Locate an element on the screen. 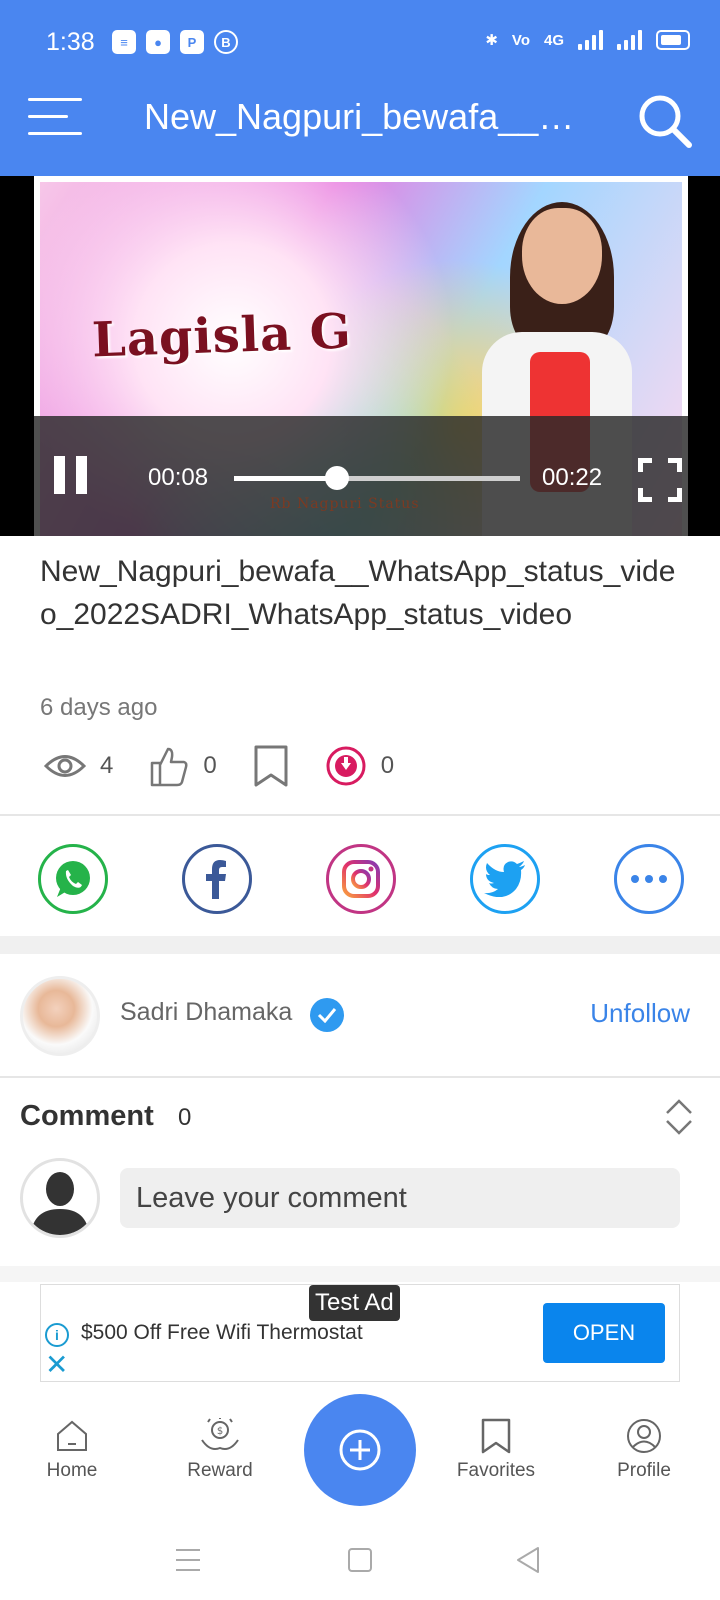 The height and width of the screenshot is (1600, 720). profile-icon is located at coordinates (644, 1436).